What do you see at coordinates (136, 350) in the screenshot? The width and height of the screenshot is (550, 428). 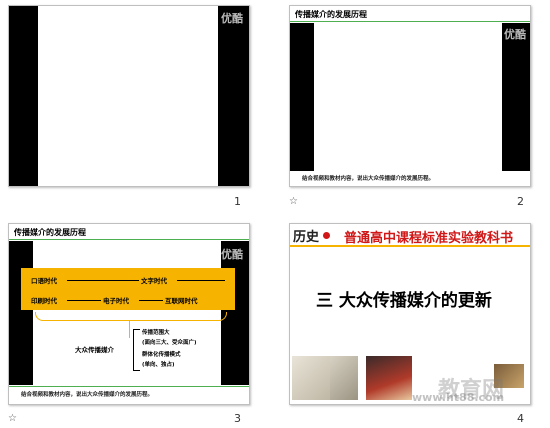 I see `mass-media-brace` at bounding box center [136, 350].